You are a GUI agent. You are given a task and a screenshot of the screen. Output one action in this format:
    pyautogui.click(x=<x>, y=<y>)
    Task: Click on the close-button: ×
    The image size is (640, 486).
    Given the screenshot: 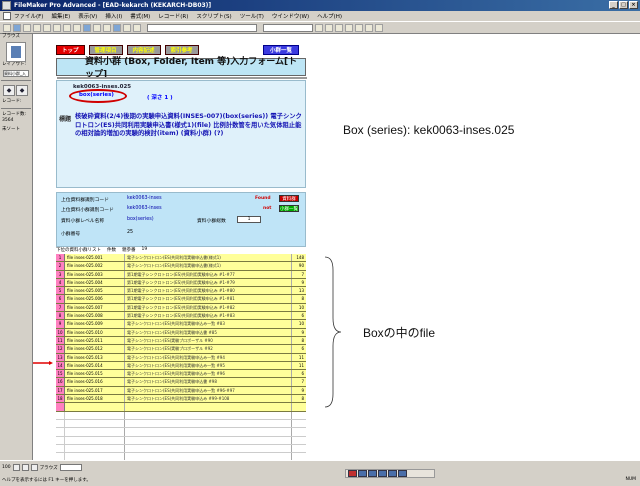 What is the action you would take?
    pyautogui.click(x=633, y=5)
    